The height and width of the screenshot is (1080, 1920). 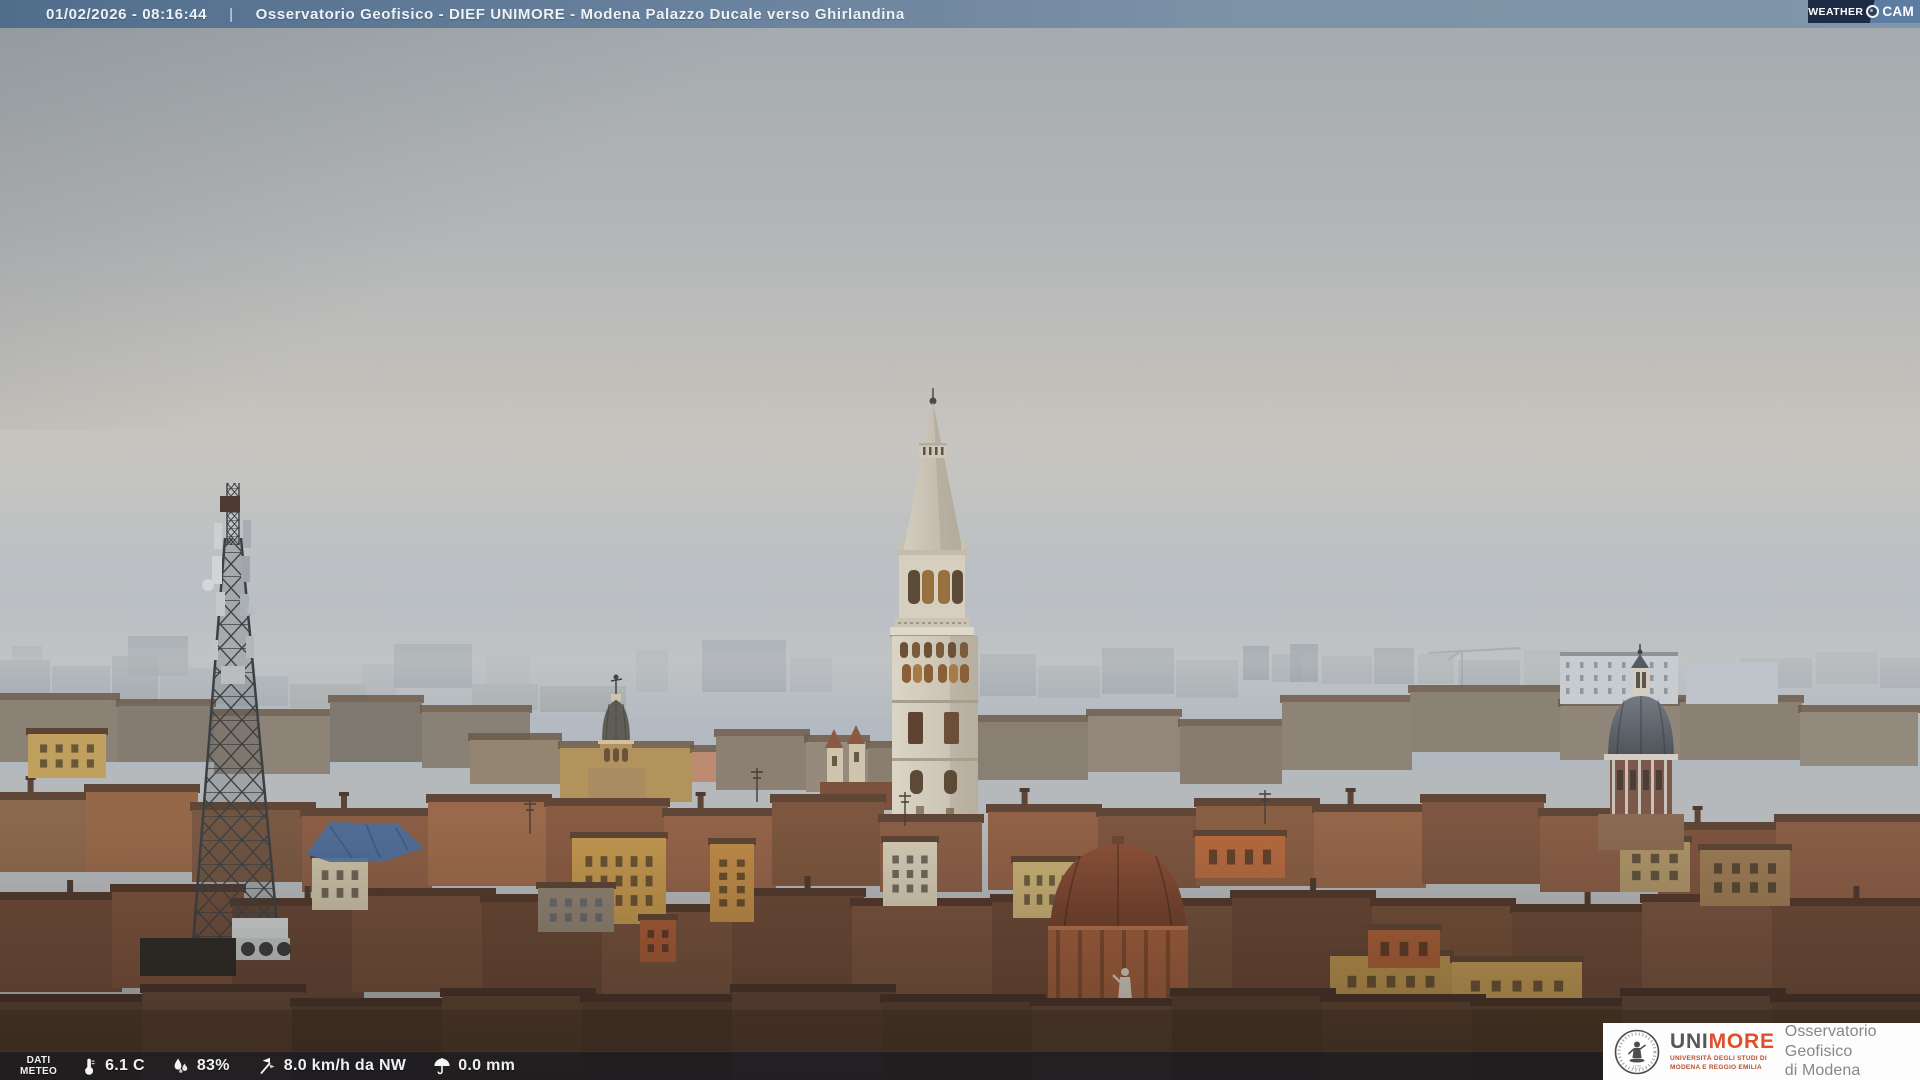 What do you see at coordinates (487, 1065) in the screenshot?
I see `rain-value: 0.0 mm` at bounding box center [487, 1065].